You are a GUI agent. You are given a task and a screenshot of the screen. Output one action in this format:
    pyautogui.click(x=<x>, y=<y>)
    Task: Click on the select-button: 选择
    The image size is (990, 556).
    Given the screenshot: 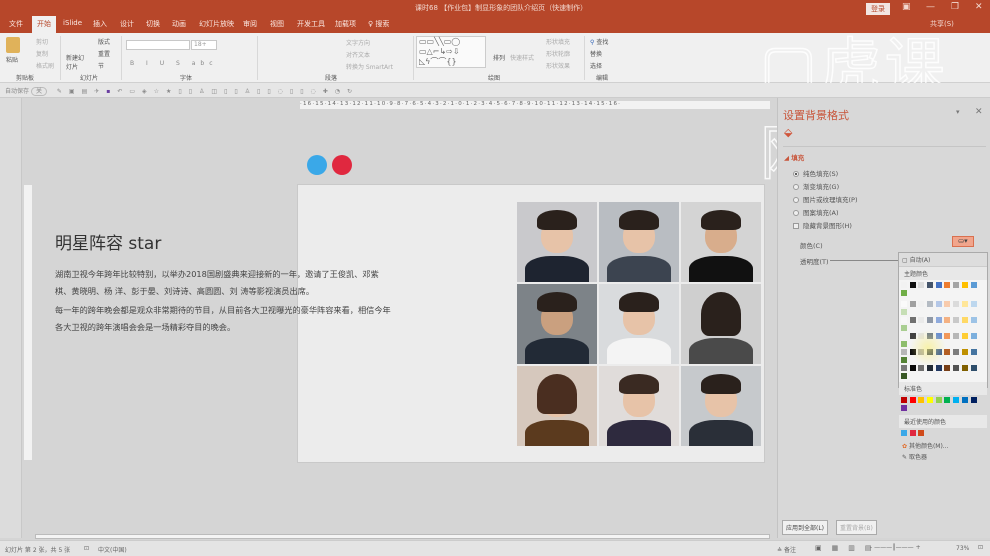 What is the action you would take?
    pyautogui.click(x=596, y=65)
    